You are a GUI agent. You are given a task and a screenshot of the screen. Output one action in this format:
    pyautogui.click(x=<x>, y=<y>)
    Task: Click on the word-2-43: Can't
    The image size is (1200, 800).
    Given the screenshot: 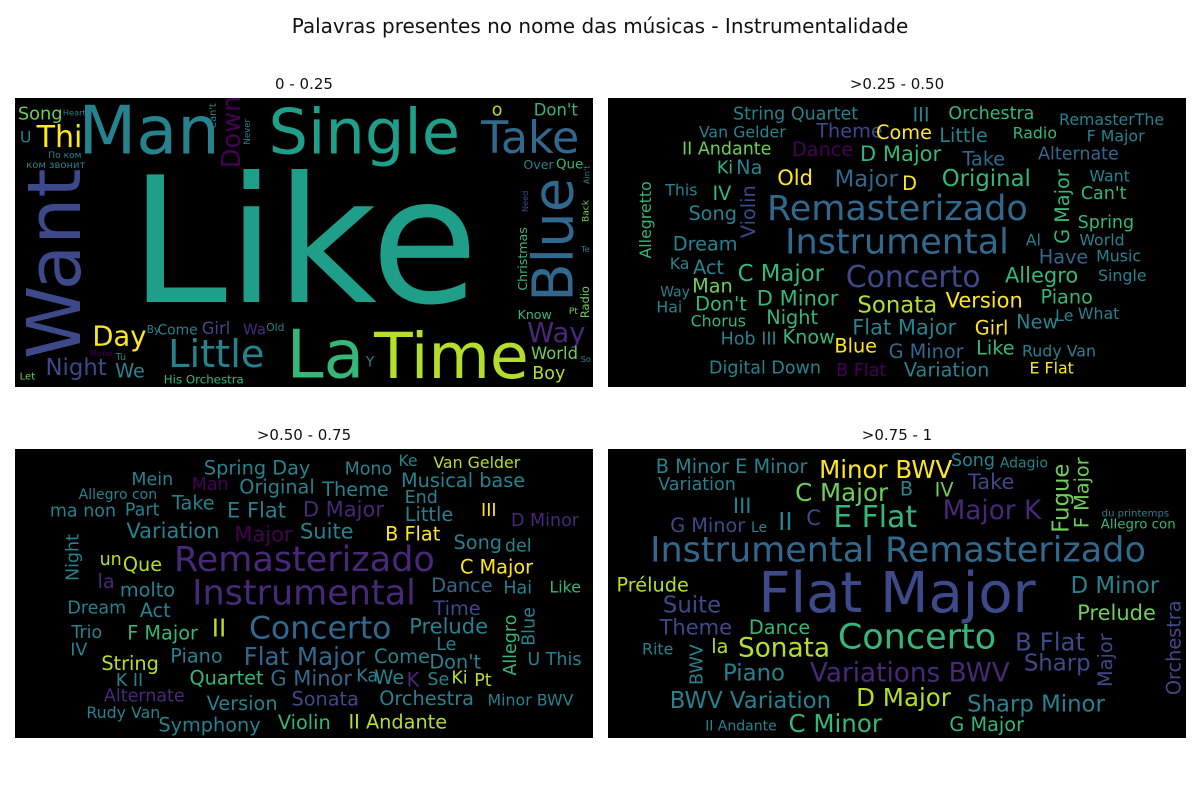 What is the action you would take?
    pyautogui.click(x=1104, y=194)
    